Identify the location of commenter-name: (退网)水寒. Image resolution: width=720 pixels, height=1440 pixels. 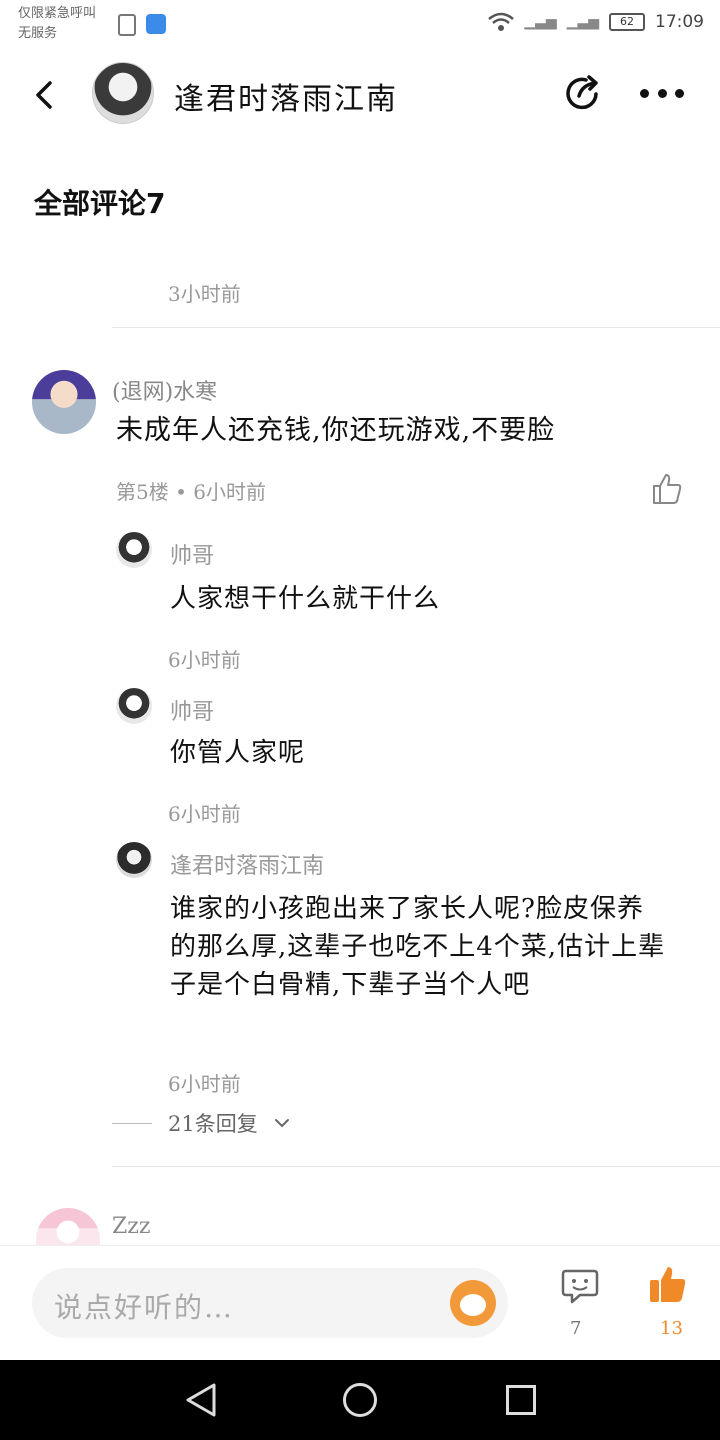
(164, 390).